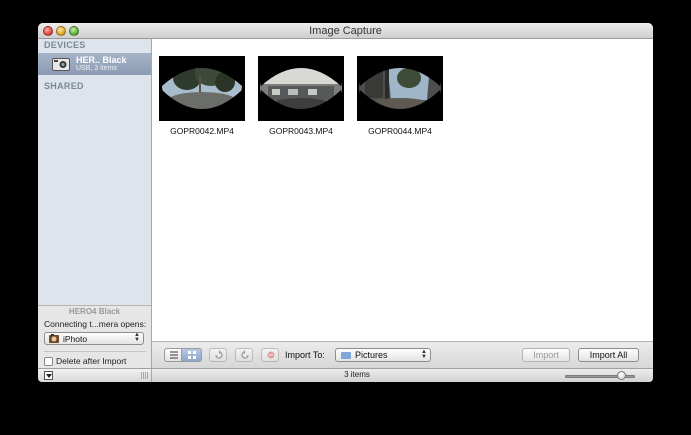 The height and width of the screenshot is (435, 691). I want to click on grid-icon, so click(192, 355).